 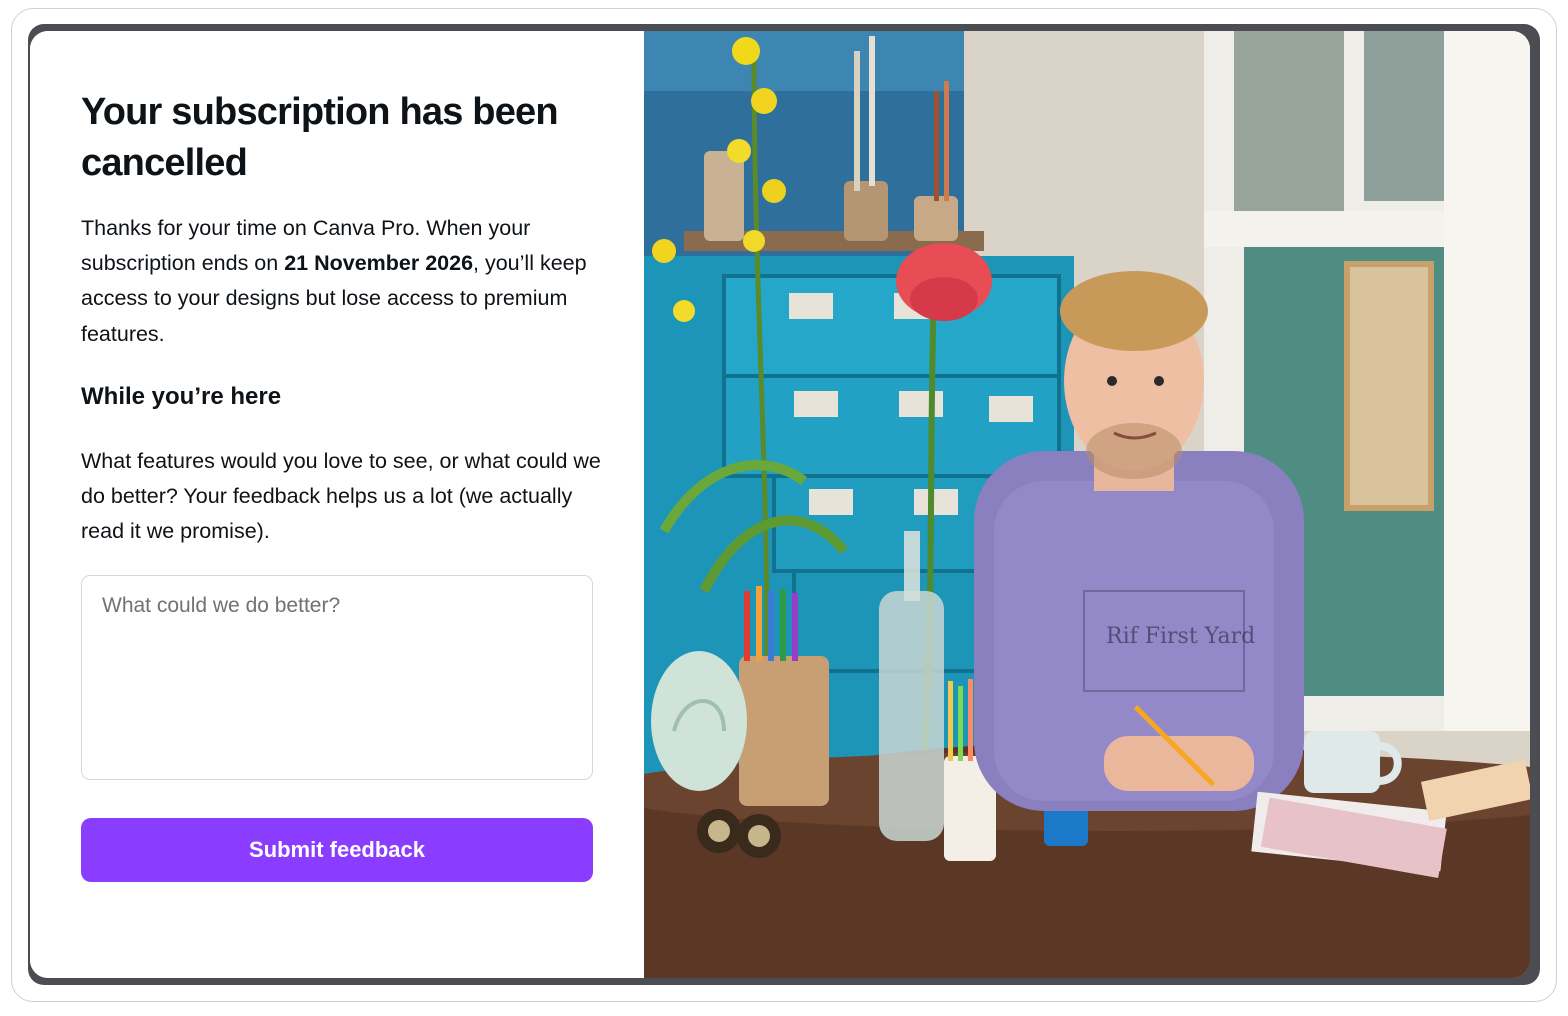 What do you see at coordinates (379, 263) in the screenshot?
I see `subscription-end-date: 21 November 2026` at bounding box center [379, 263].